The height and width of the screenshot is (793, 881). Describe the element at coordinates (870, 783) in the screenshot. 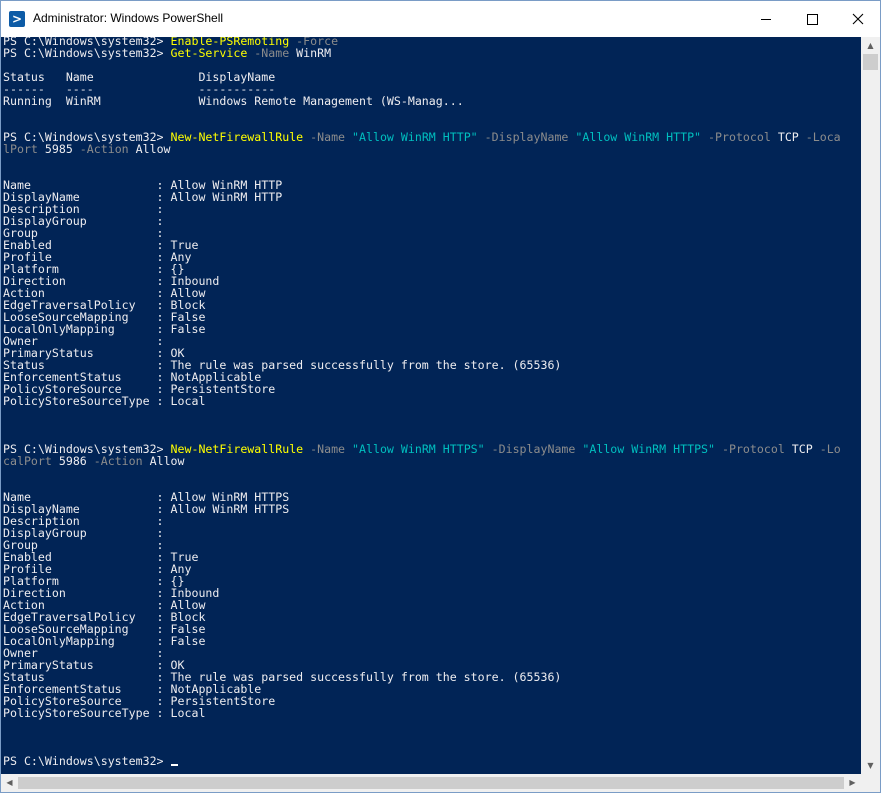

I see `scrollbar-corner` at that location.